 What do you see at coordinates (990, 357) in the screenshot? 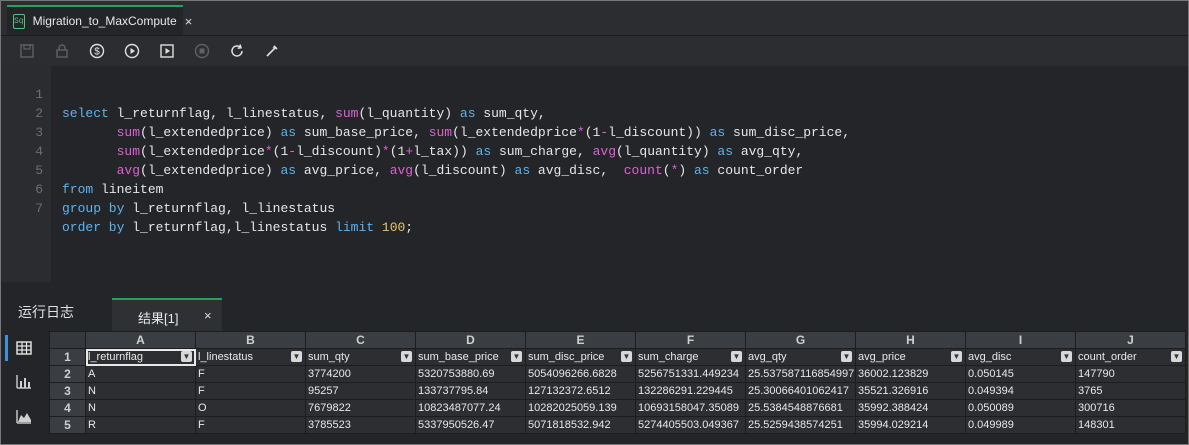
I see `header-label: avg_disc` at bounding box center [990, 357].